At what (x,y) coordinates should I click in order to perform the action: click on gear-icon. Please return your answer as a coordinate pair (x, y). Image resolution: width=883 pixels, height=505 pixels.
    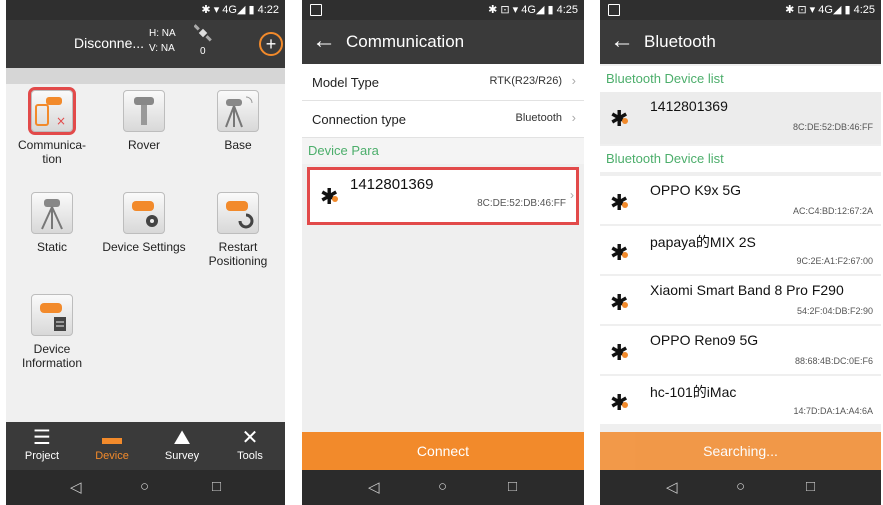
    Looking at the image, I should click on (145, 214).